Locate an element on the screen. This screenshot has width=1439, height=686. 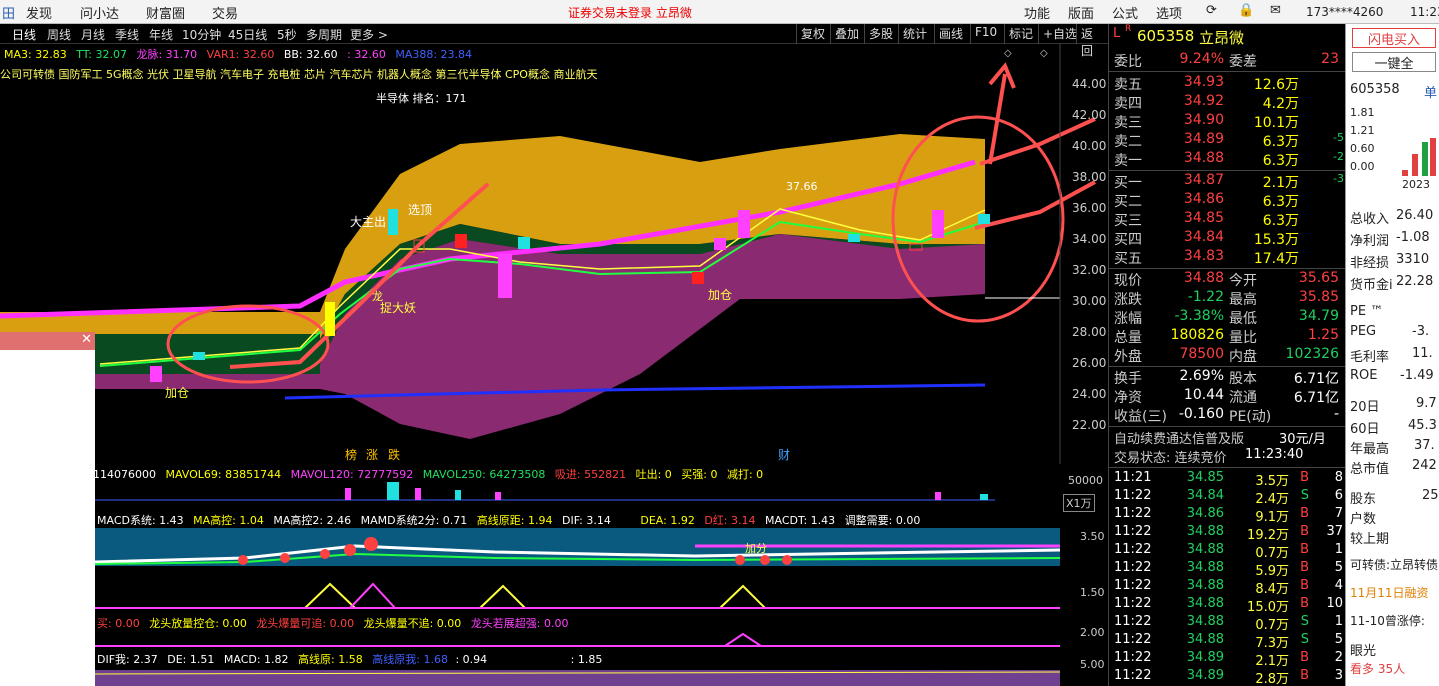
tick-row: 11:22 34.89 2.1万 B 2 is located at coordinates (1227, 659).